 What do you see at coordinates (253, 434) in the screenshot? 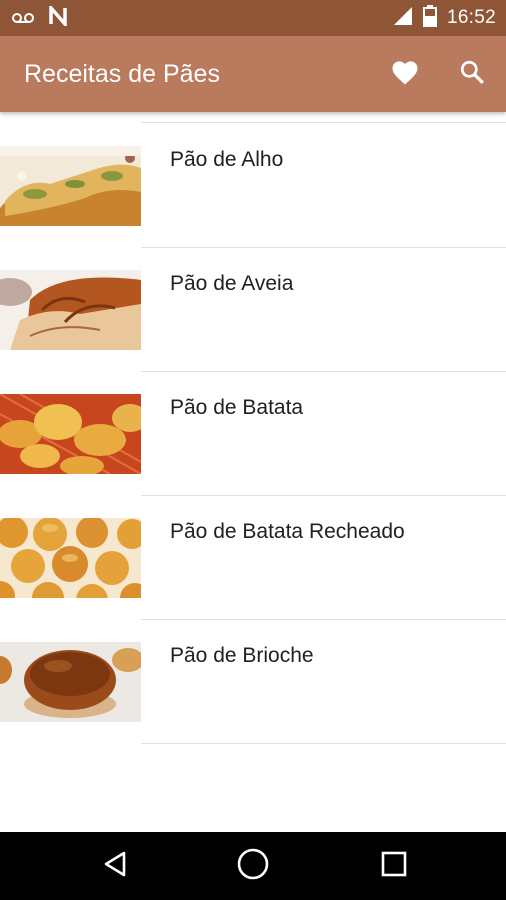
I see `list-item-pao-de-batata: Pão de Batata` at bounding box center [253, 434].